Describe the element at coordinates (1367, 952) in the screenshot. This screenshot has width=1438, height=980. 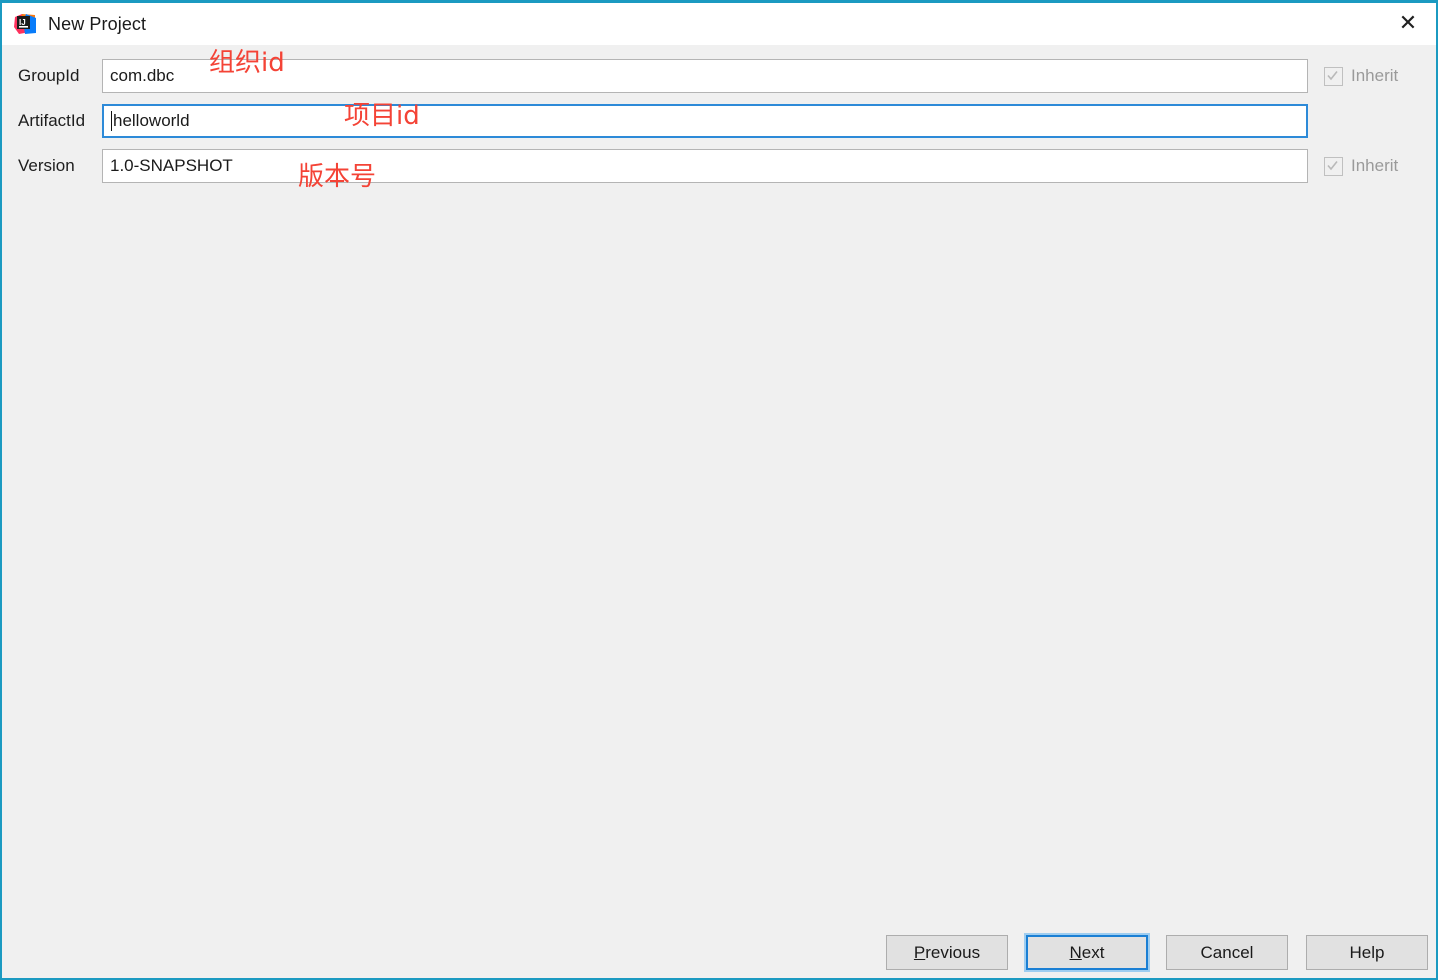
I see `help-button: Help` at that location.